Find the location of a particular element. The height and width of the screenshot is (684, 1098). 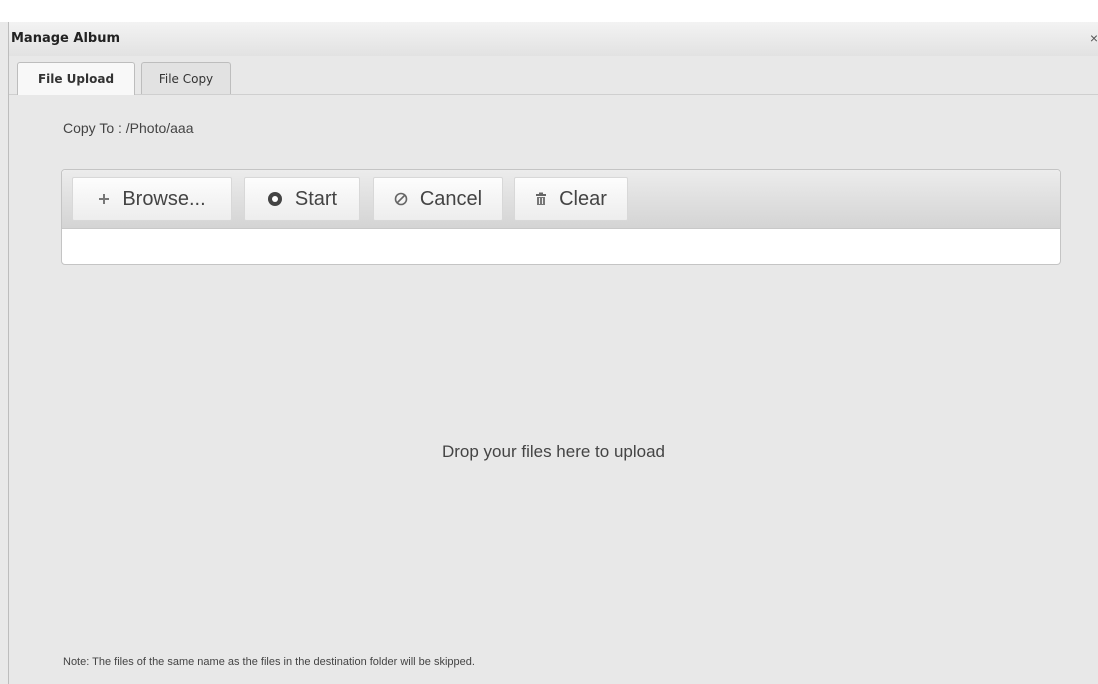

trash-icon is located at coordinates (541, 199).